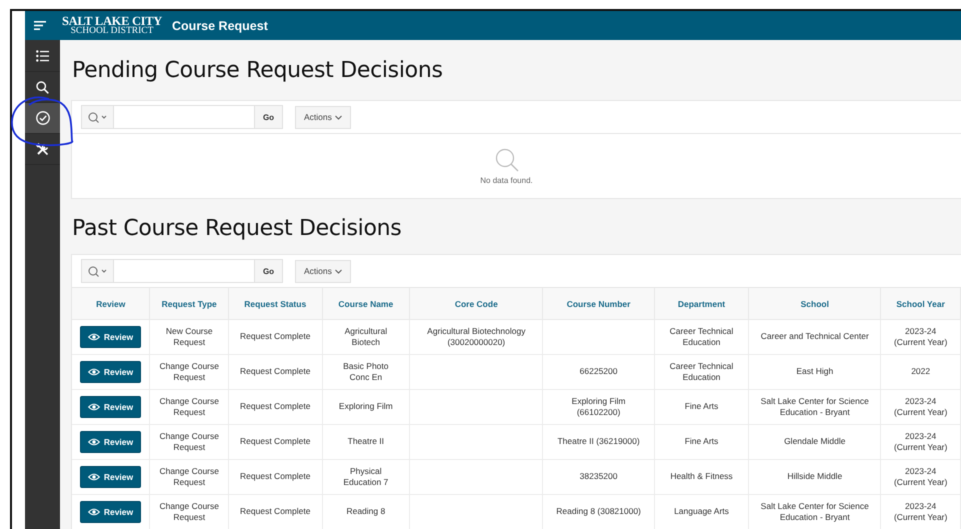 This screenshot has width=961, height=529. I want to click on column-header: Department, so click(701, 304).